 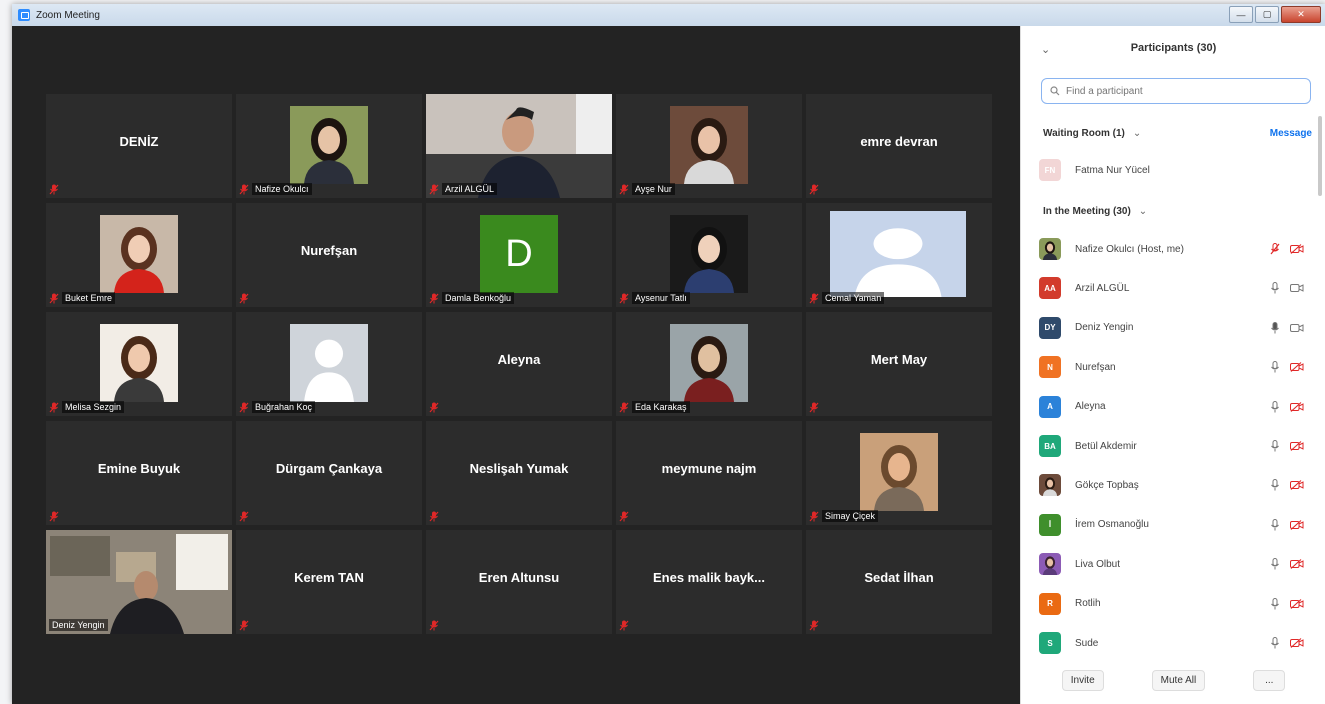 I want to click on video-tile: Aleyna, so click(x=519, y=364).